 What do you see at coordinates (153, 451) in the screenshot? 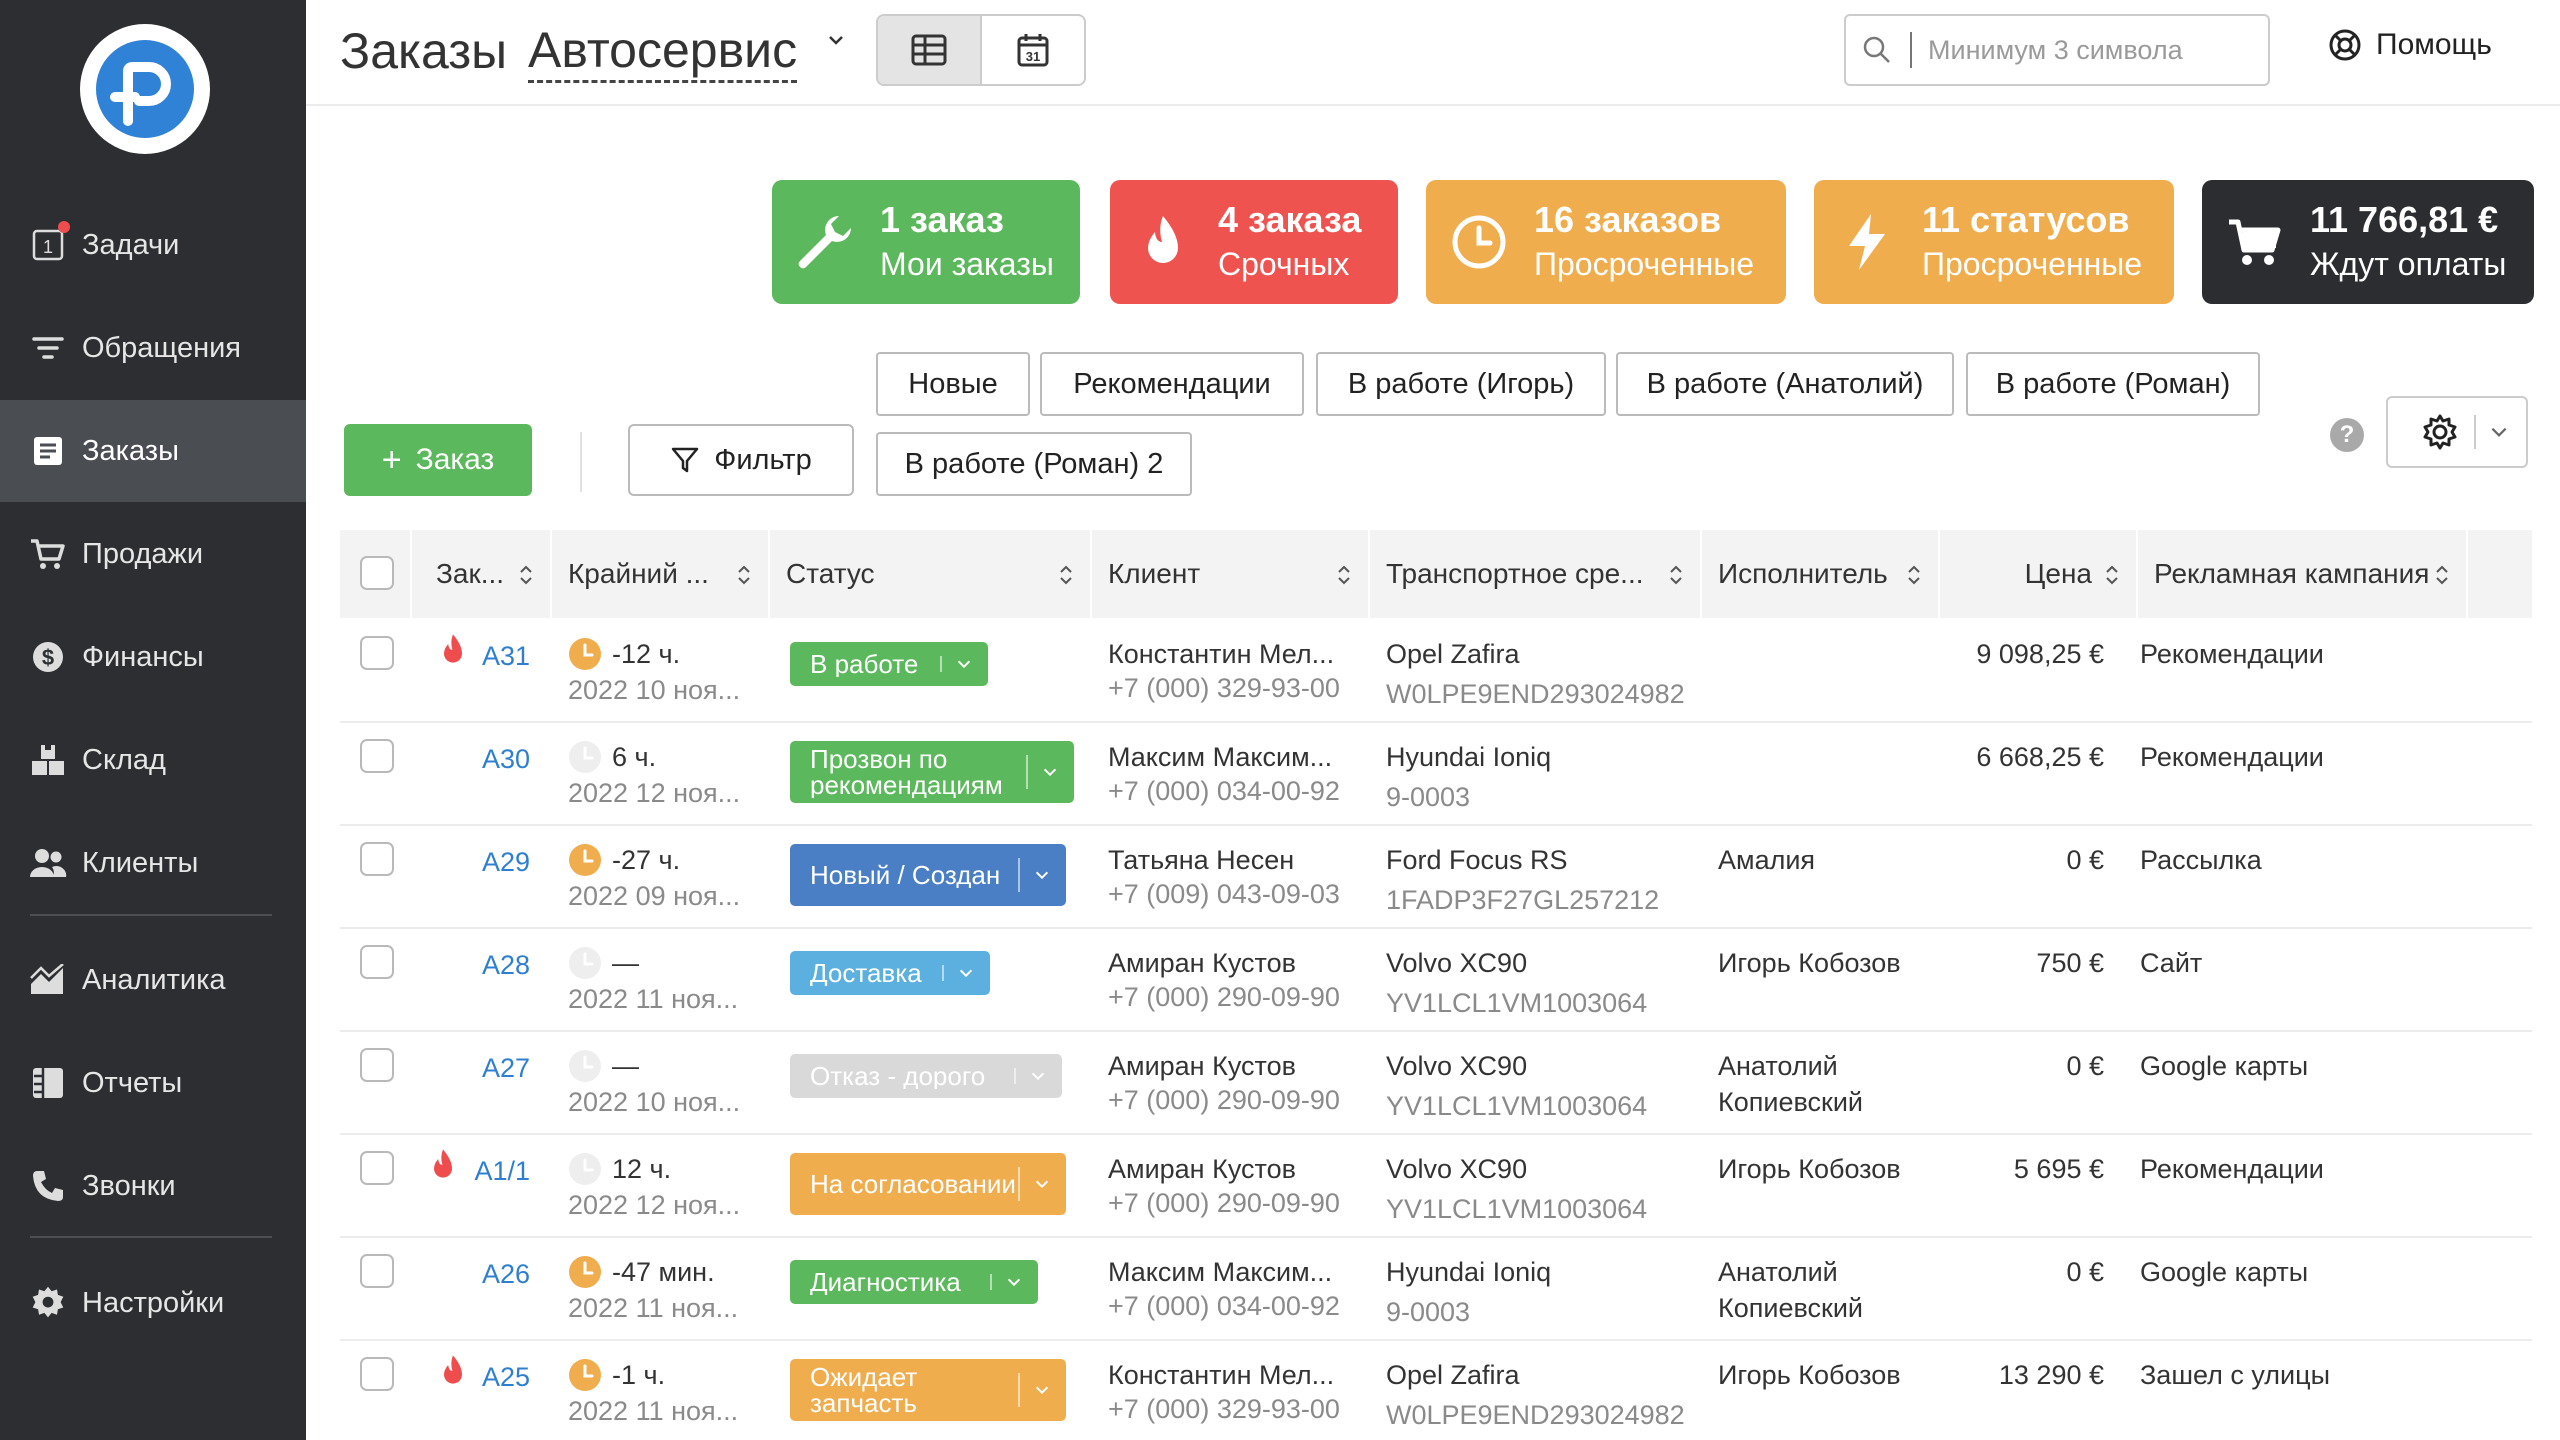
I see `sidebar-item-2: Заказы` at bounding box center [153, 451].